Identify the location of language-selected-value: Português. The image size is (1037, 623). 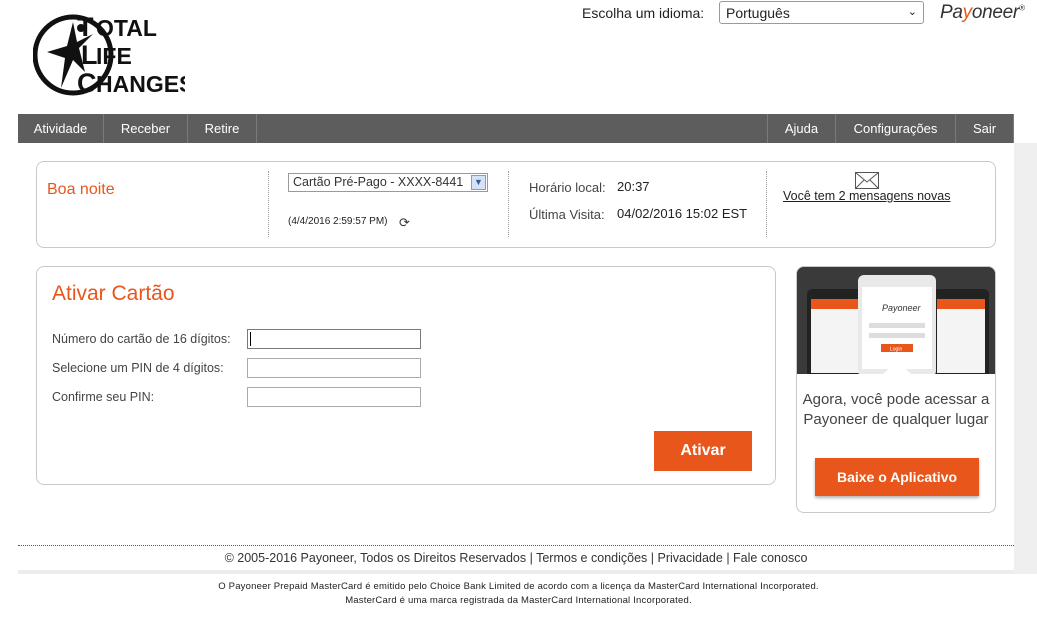
(758, 13).